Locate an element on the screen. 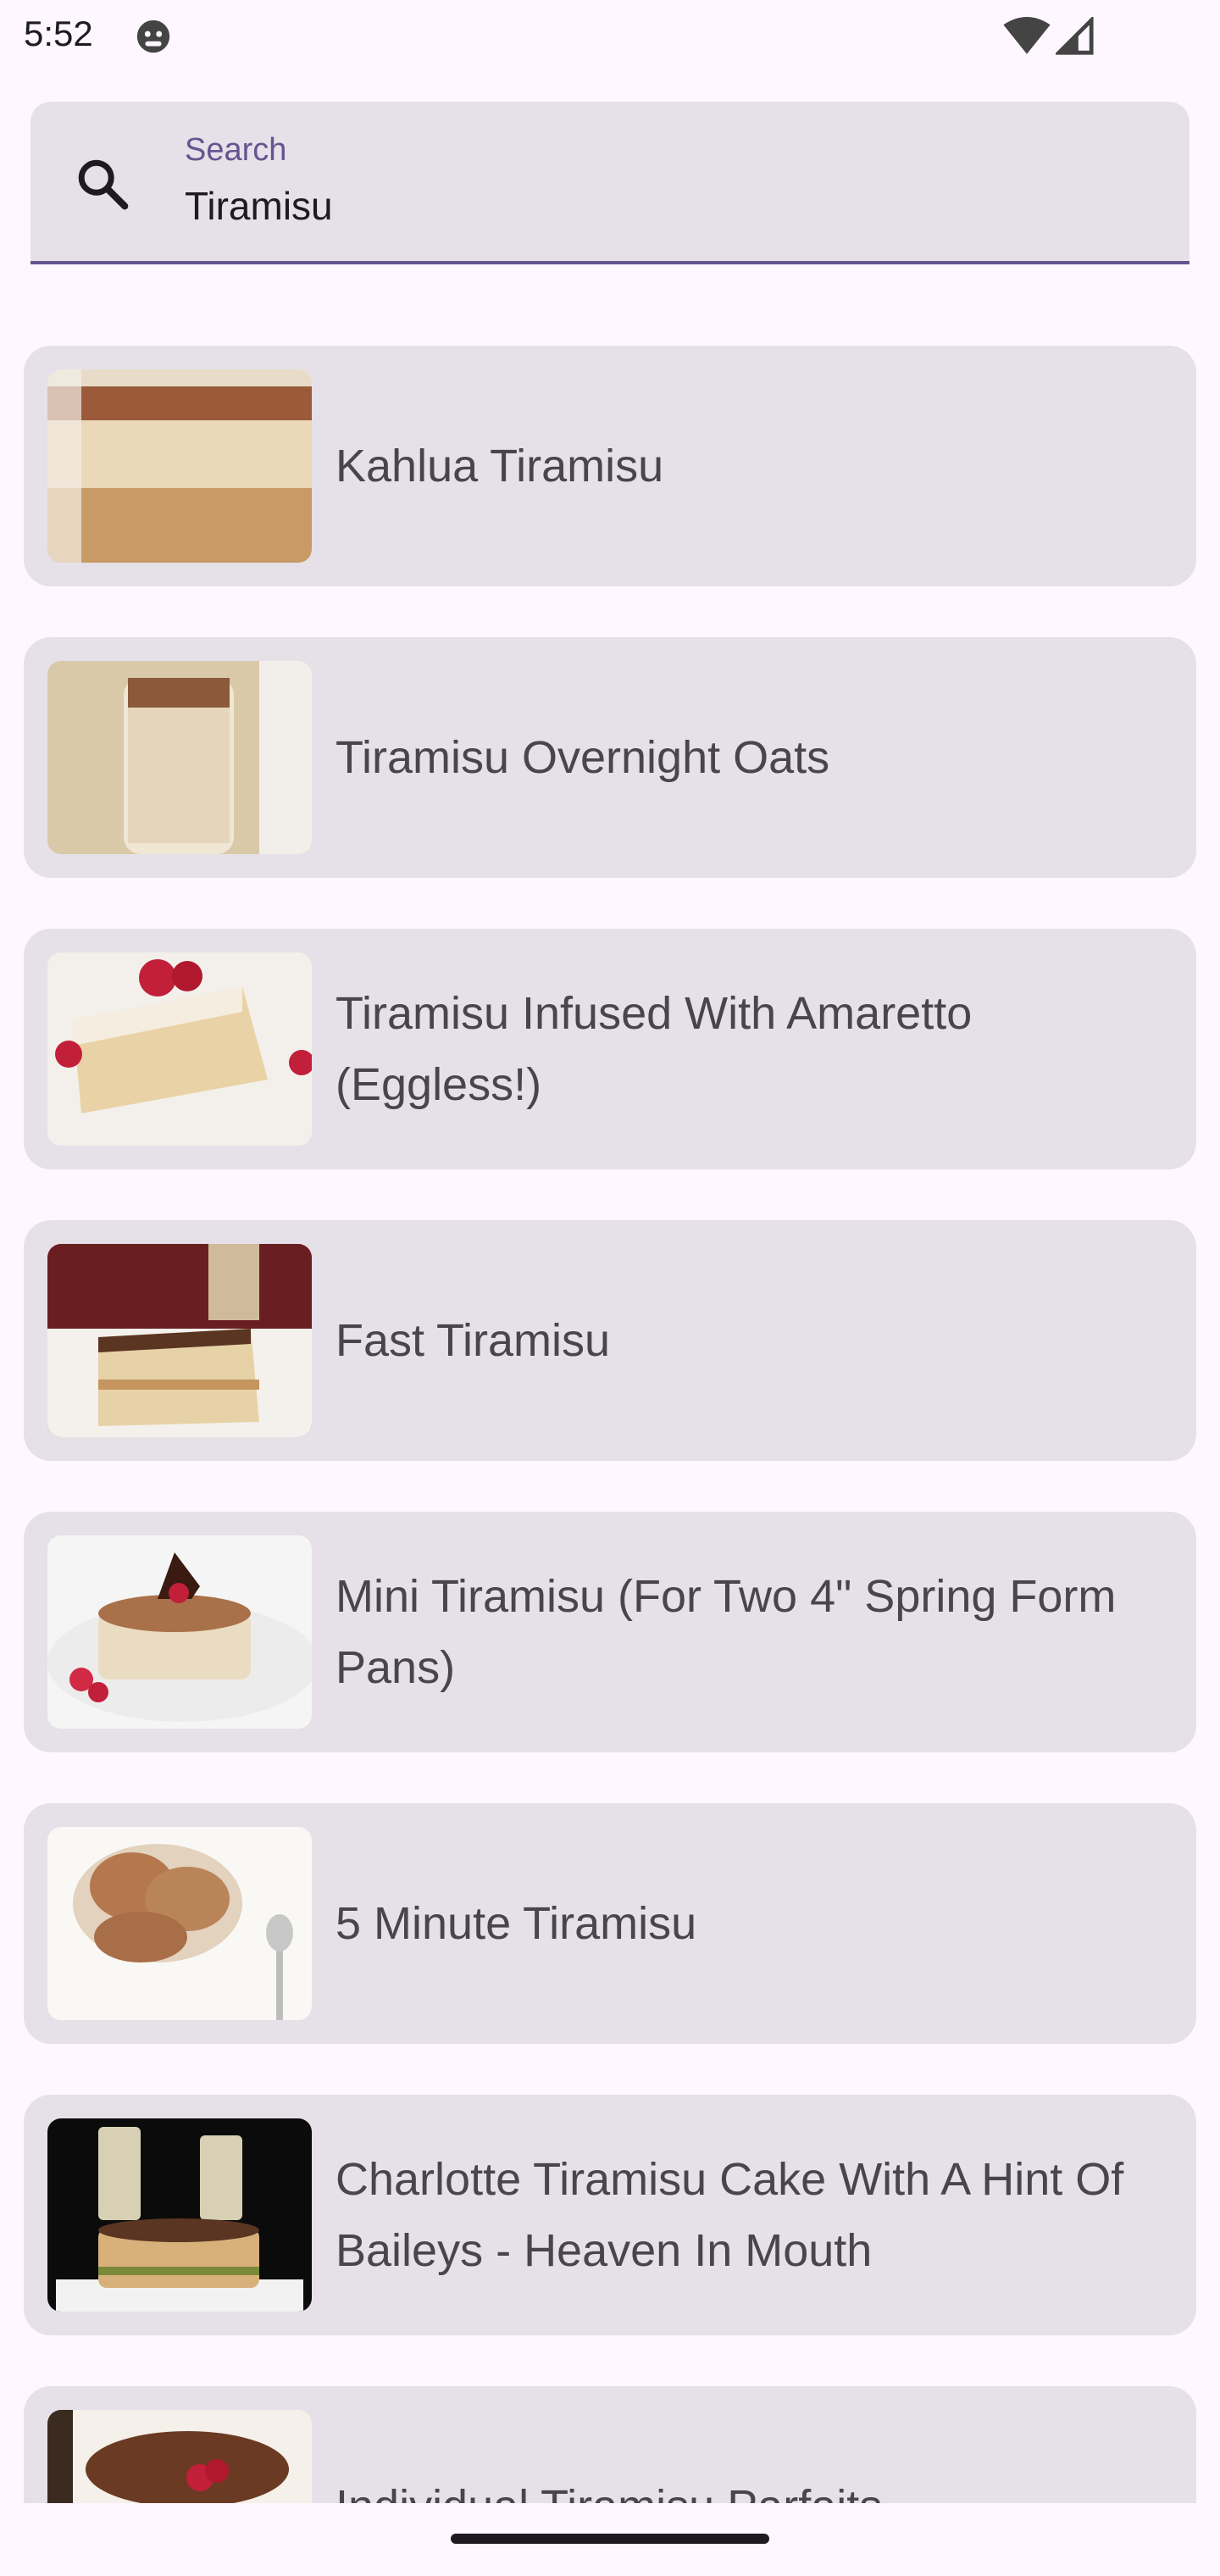 The width and height of the screenshot is (1220, 2576). result-title: Individual Tiramisu Parfaits is located at coordinates (754, 2487).